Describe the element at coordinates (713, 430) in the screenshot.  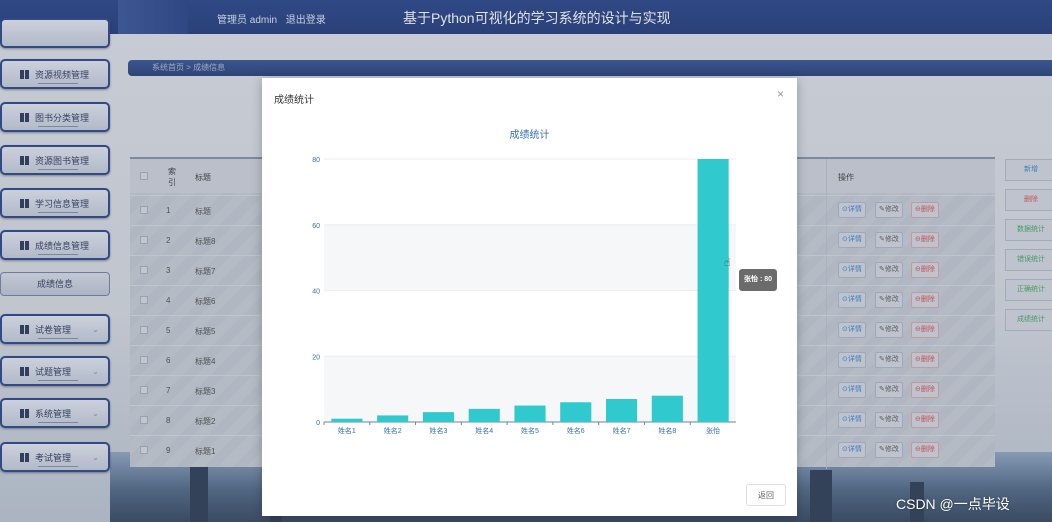
I see `x-tick-label: 张怡` at that location.